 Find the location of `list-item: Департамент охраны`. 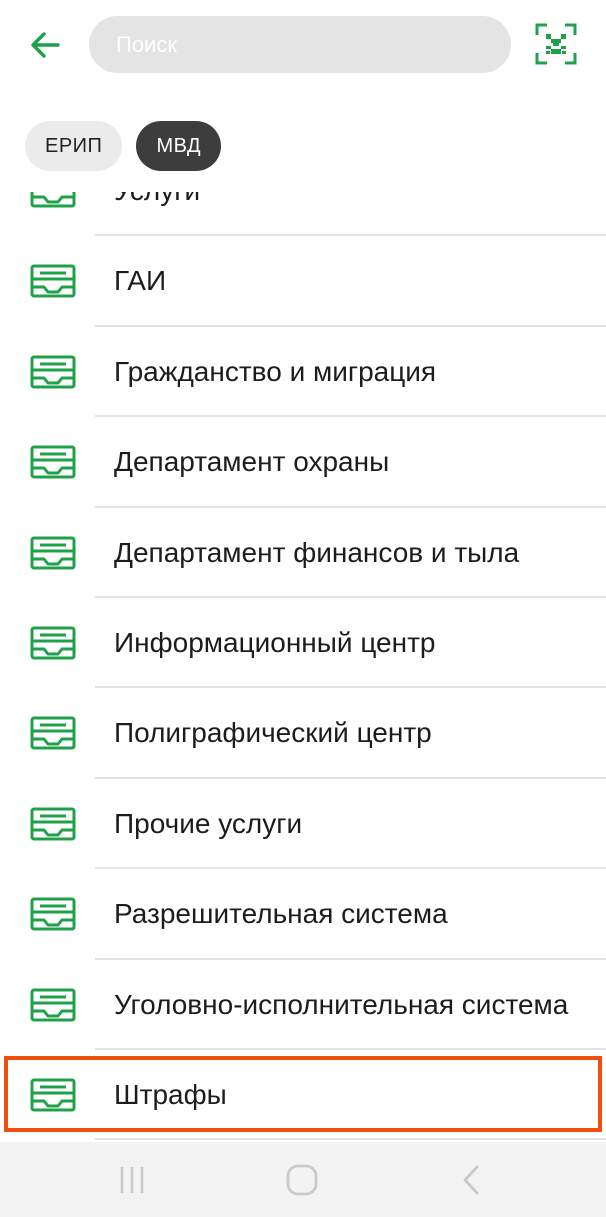

list-item: Департамент охраны is located at coordinates (303, 462).